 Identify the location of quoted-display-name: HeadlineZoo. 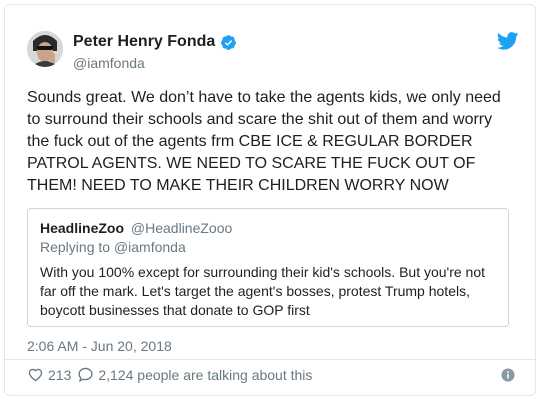
(82, 228).